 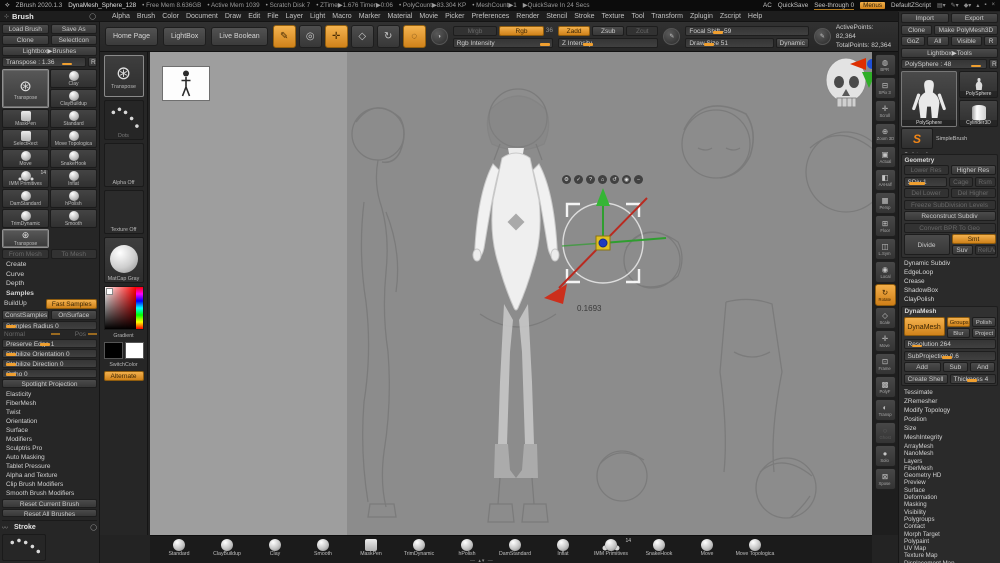 What do you see at coordinates (49, 448) in the screenshot?
I see `brush-subsection: Sculptris Pro` at bounding box center [49, 448].